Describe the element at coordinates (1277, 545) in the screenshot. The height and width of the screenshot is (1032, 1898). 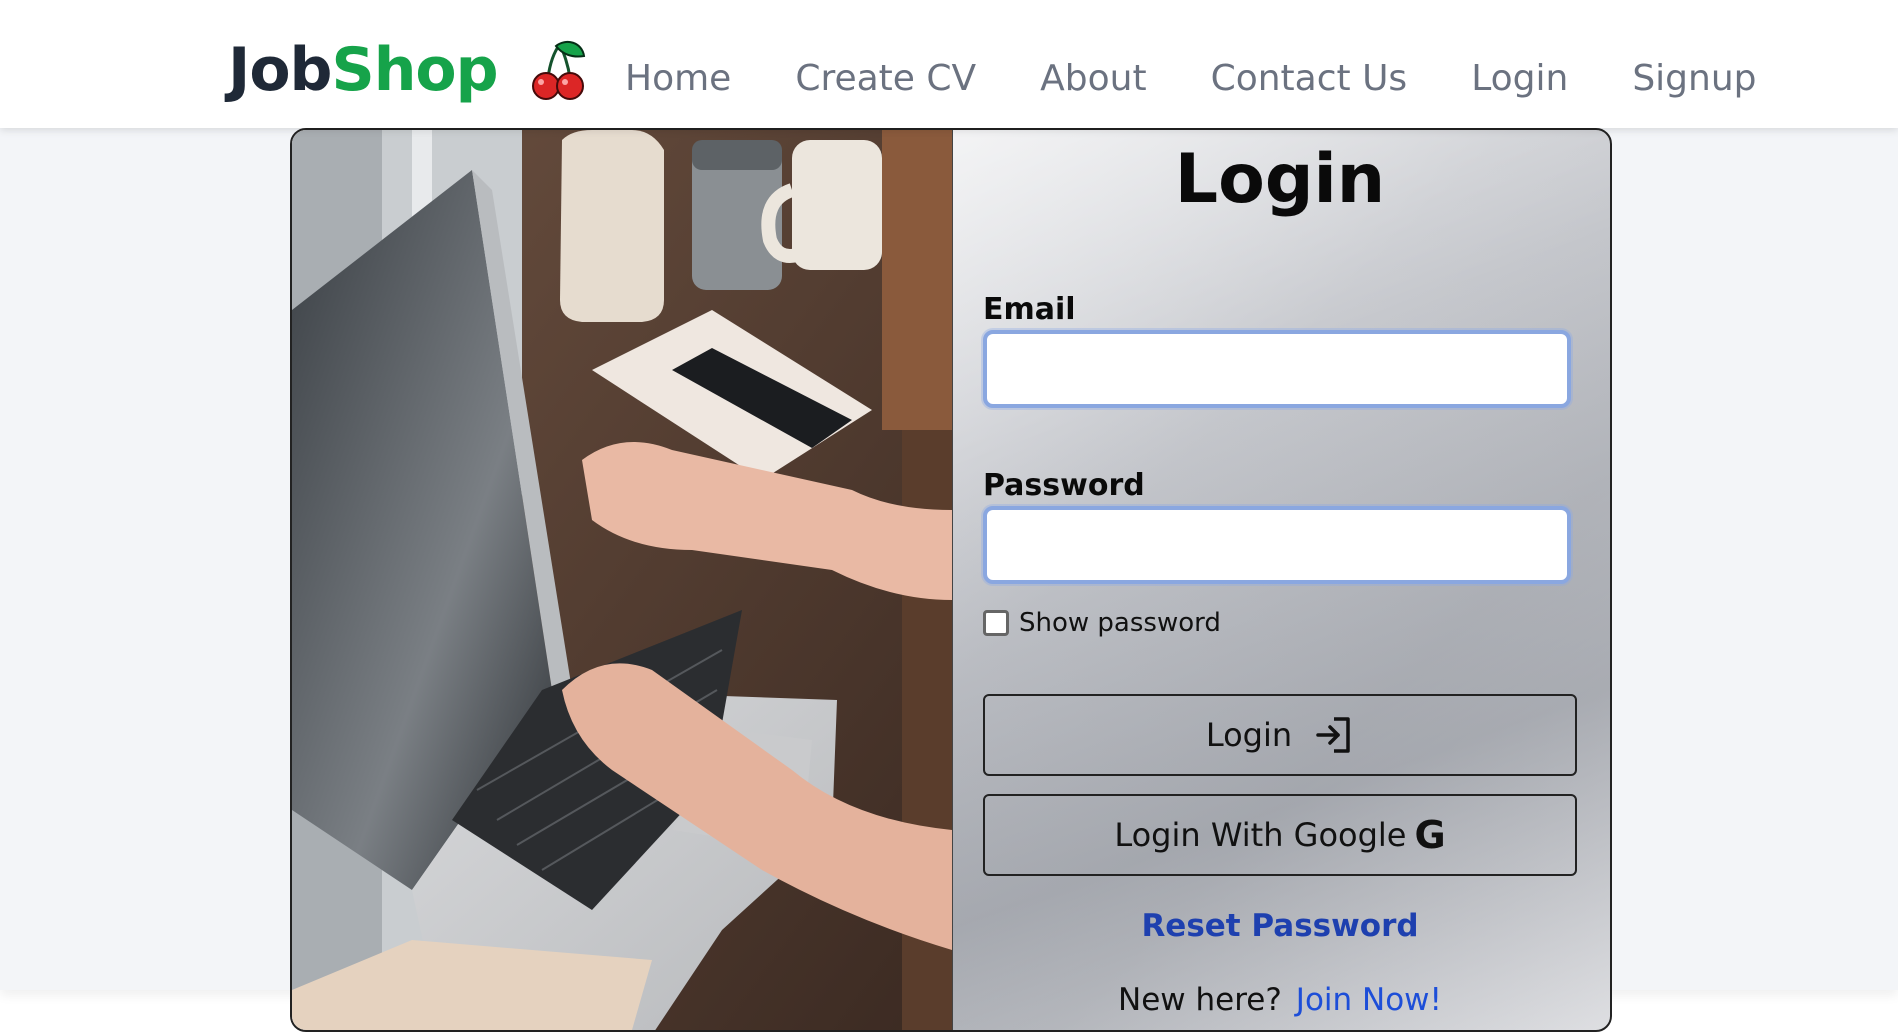
I see `password-input` at that location.